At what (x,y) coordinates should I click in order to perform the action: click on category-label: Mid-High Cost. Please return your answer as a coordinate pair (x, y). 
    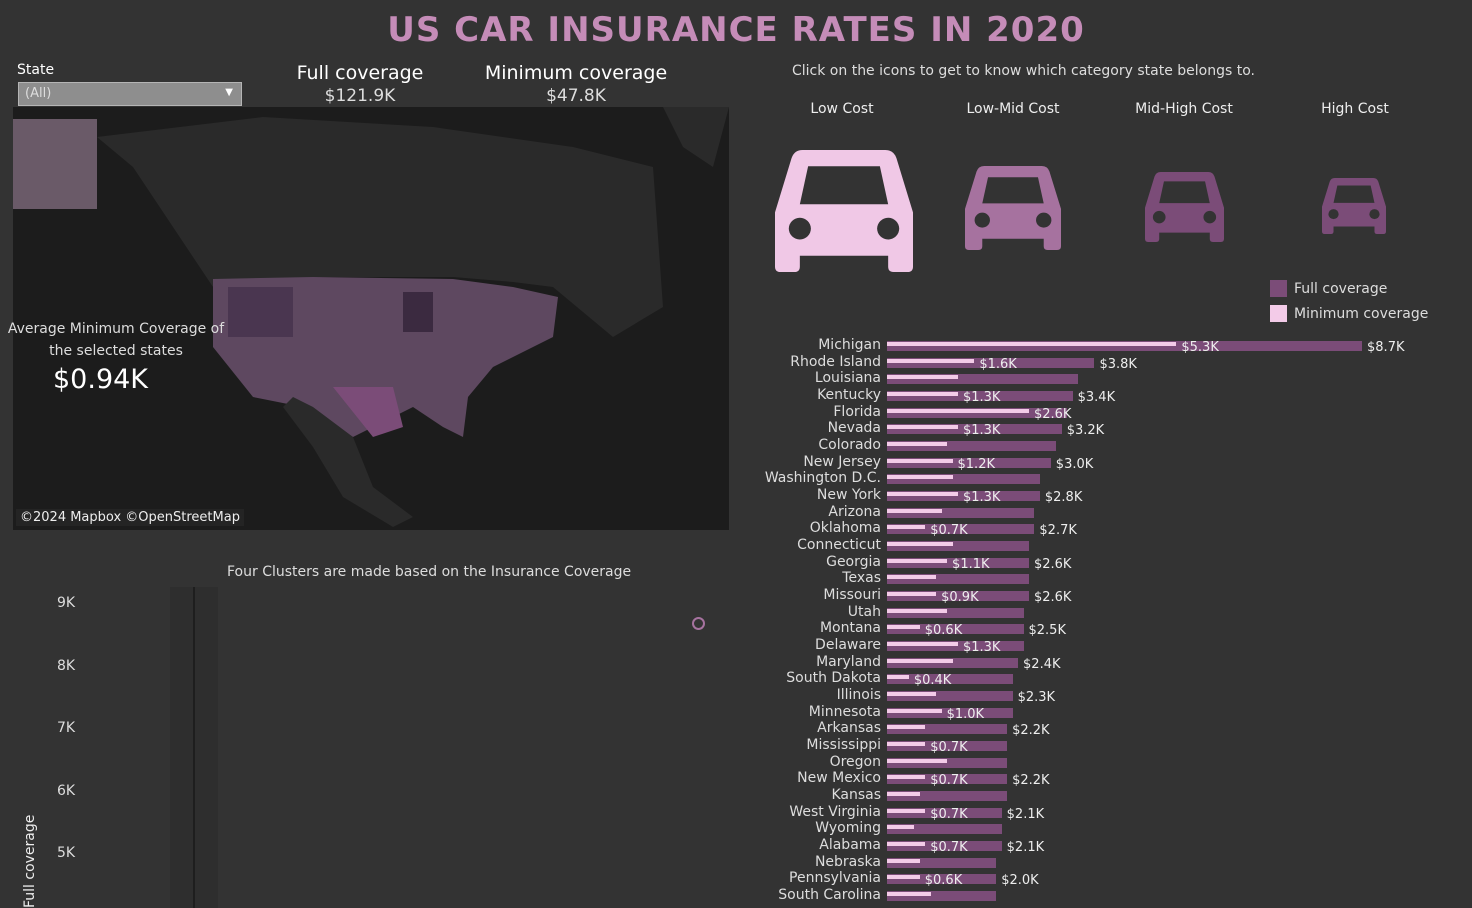
    Looking at the image, I should click on (1184, 109).